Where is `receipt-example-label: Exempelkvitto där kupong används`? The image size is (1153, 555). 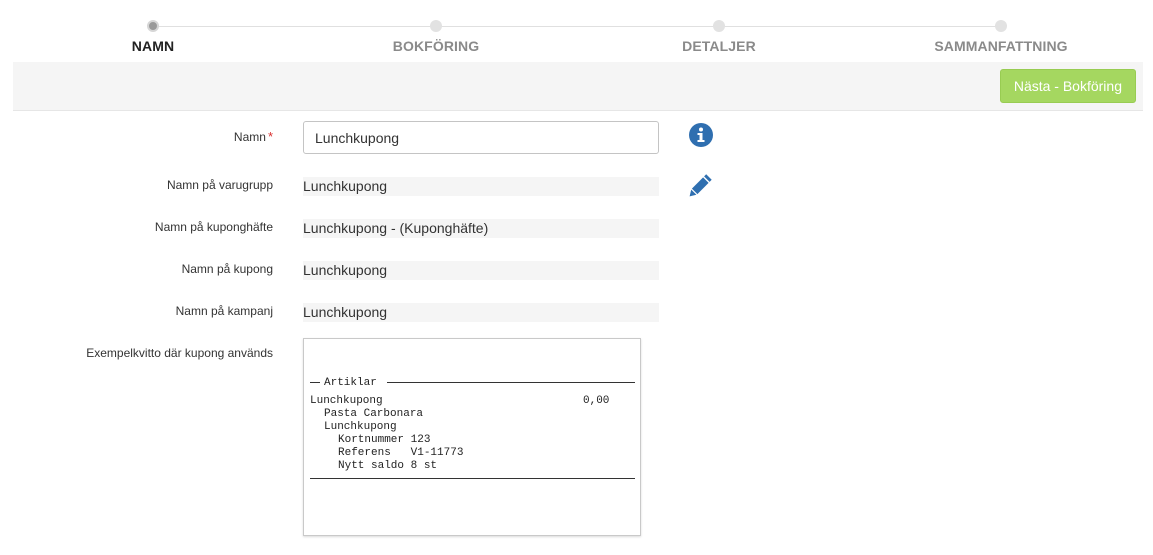 receipt-example-label: Exempelkvitto där kupong används is located at coordinates (179, 353).